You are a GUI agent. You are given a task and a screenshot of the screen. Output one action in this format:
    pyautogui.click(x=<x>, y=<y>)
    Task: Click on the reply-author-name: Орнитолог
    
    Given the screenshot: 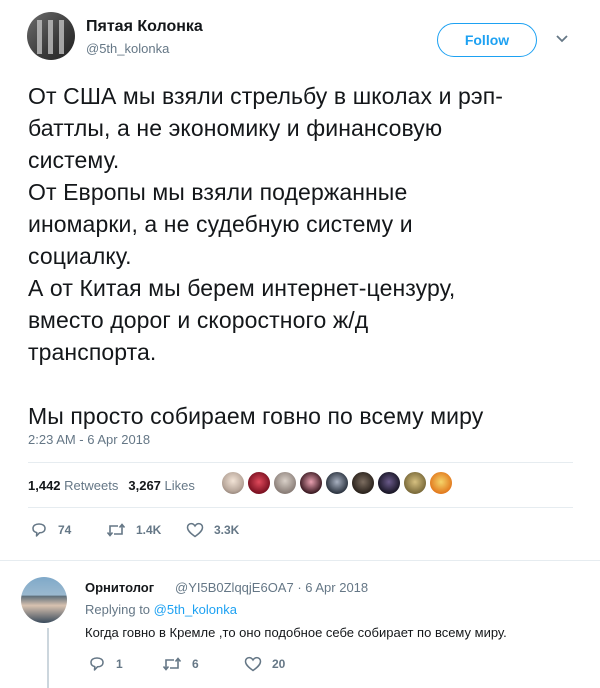 What is the action you would take?
    pyautogui.click(x=119, y=587)
    